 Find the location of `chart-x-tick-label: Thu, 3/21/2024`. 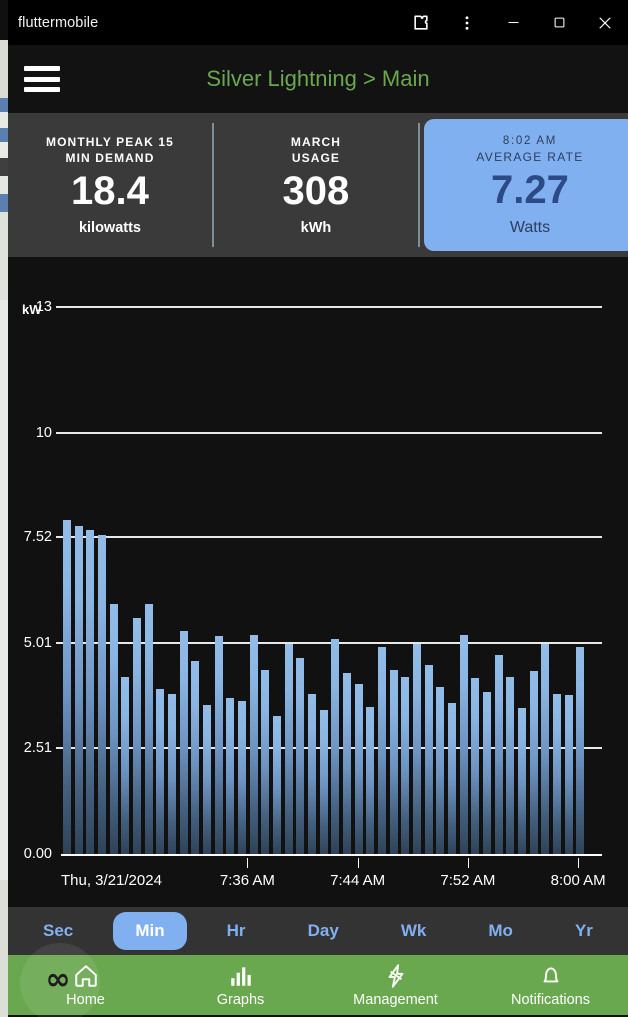

chart-x-tick-label: Thu, 3/21/2024 is located at coordinates (111, 880).